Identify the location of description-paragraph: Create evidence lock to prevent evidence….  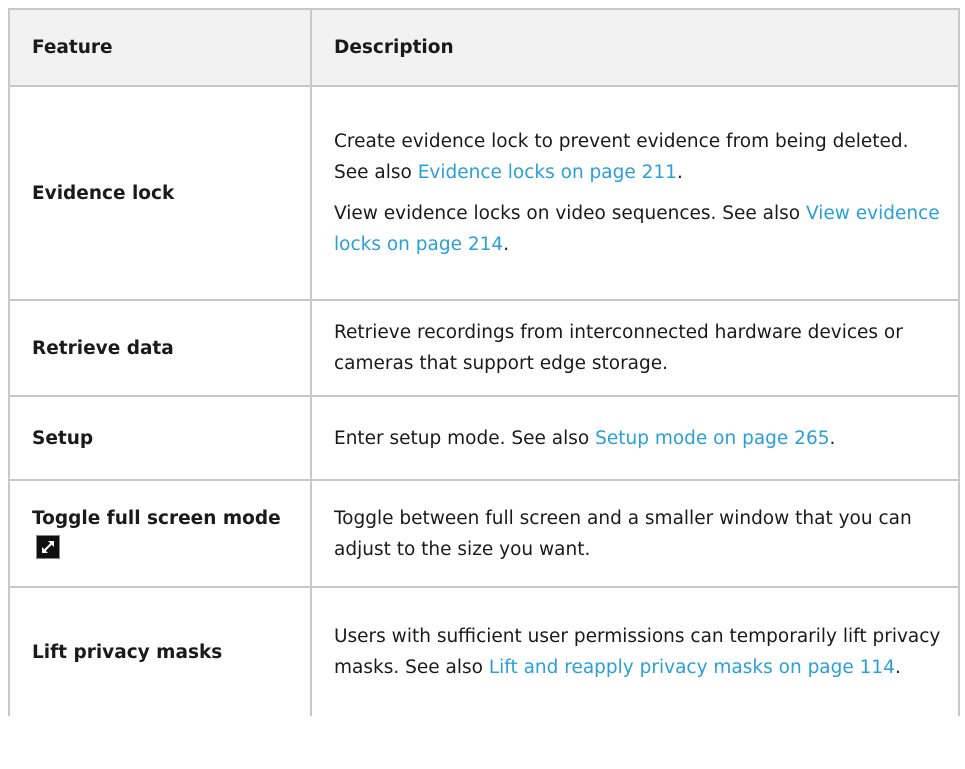
(639, 157).